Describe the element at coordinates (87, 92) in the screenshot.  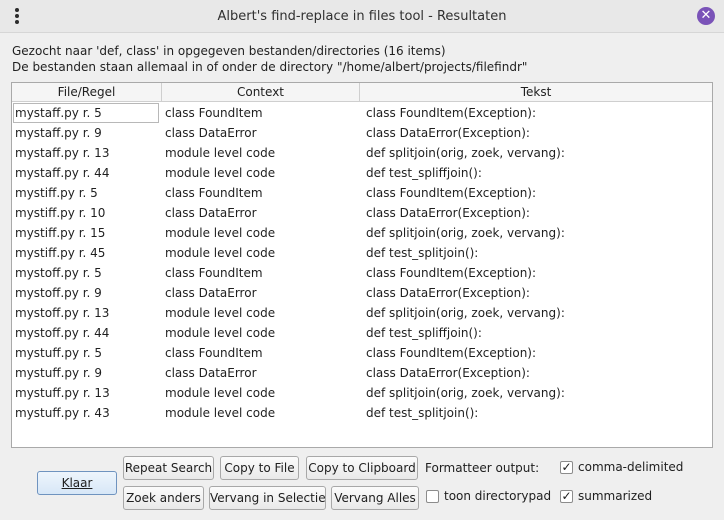
I see `column-header-file: File/Regel` at that location.